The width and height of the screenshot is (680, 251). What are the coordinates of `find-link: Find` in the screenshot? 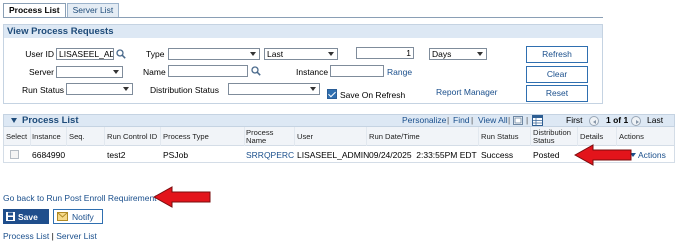 It's located at (461, 120).